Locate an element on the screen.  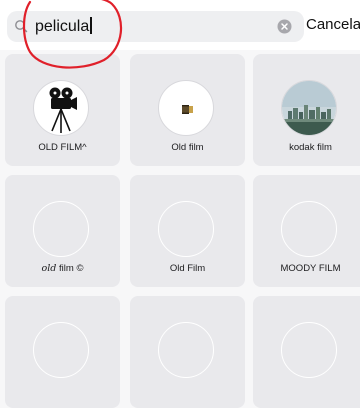
search-query: pelicula is located at coordinates (63, 26).